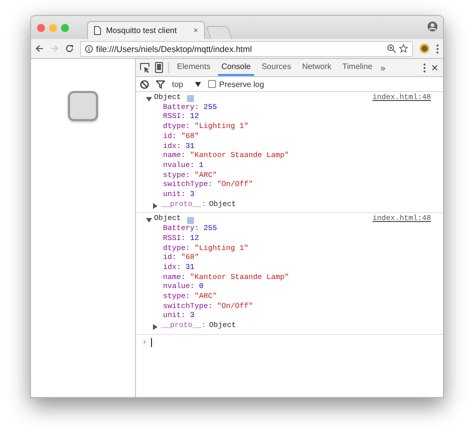  What do you see at coordinates (435, 67) in the screenshot?
I see `close-devtools-button: ✕` at bounding box center [435, 67].